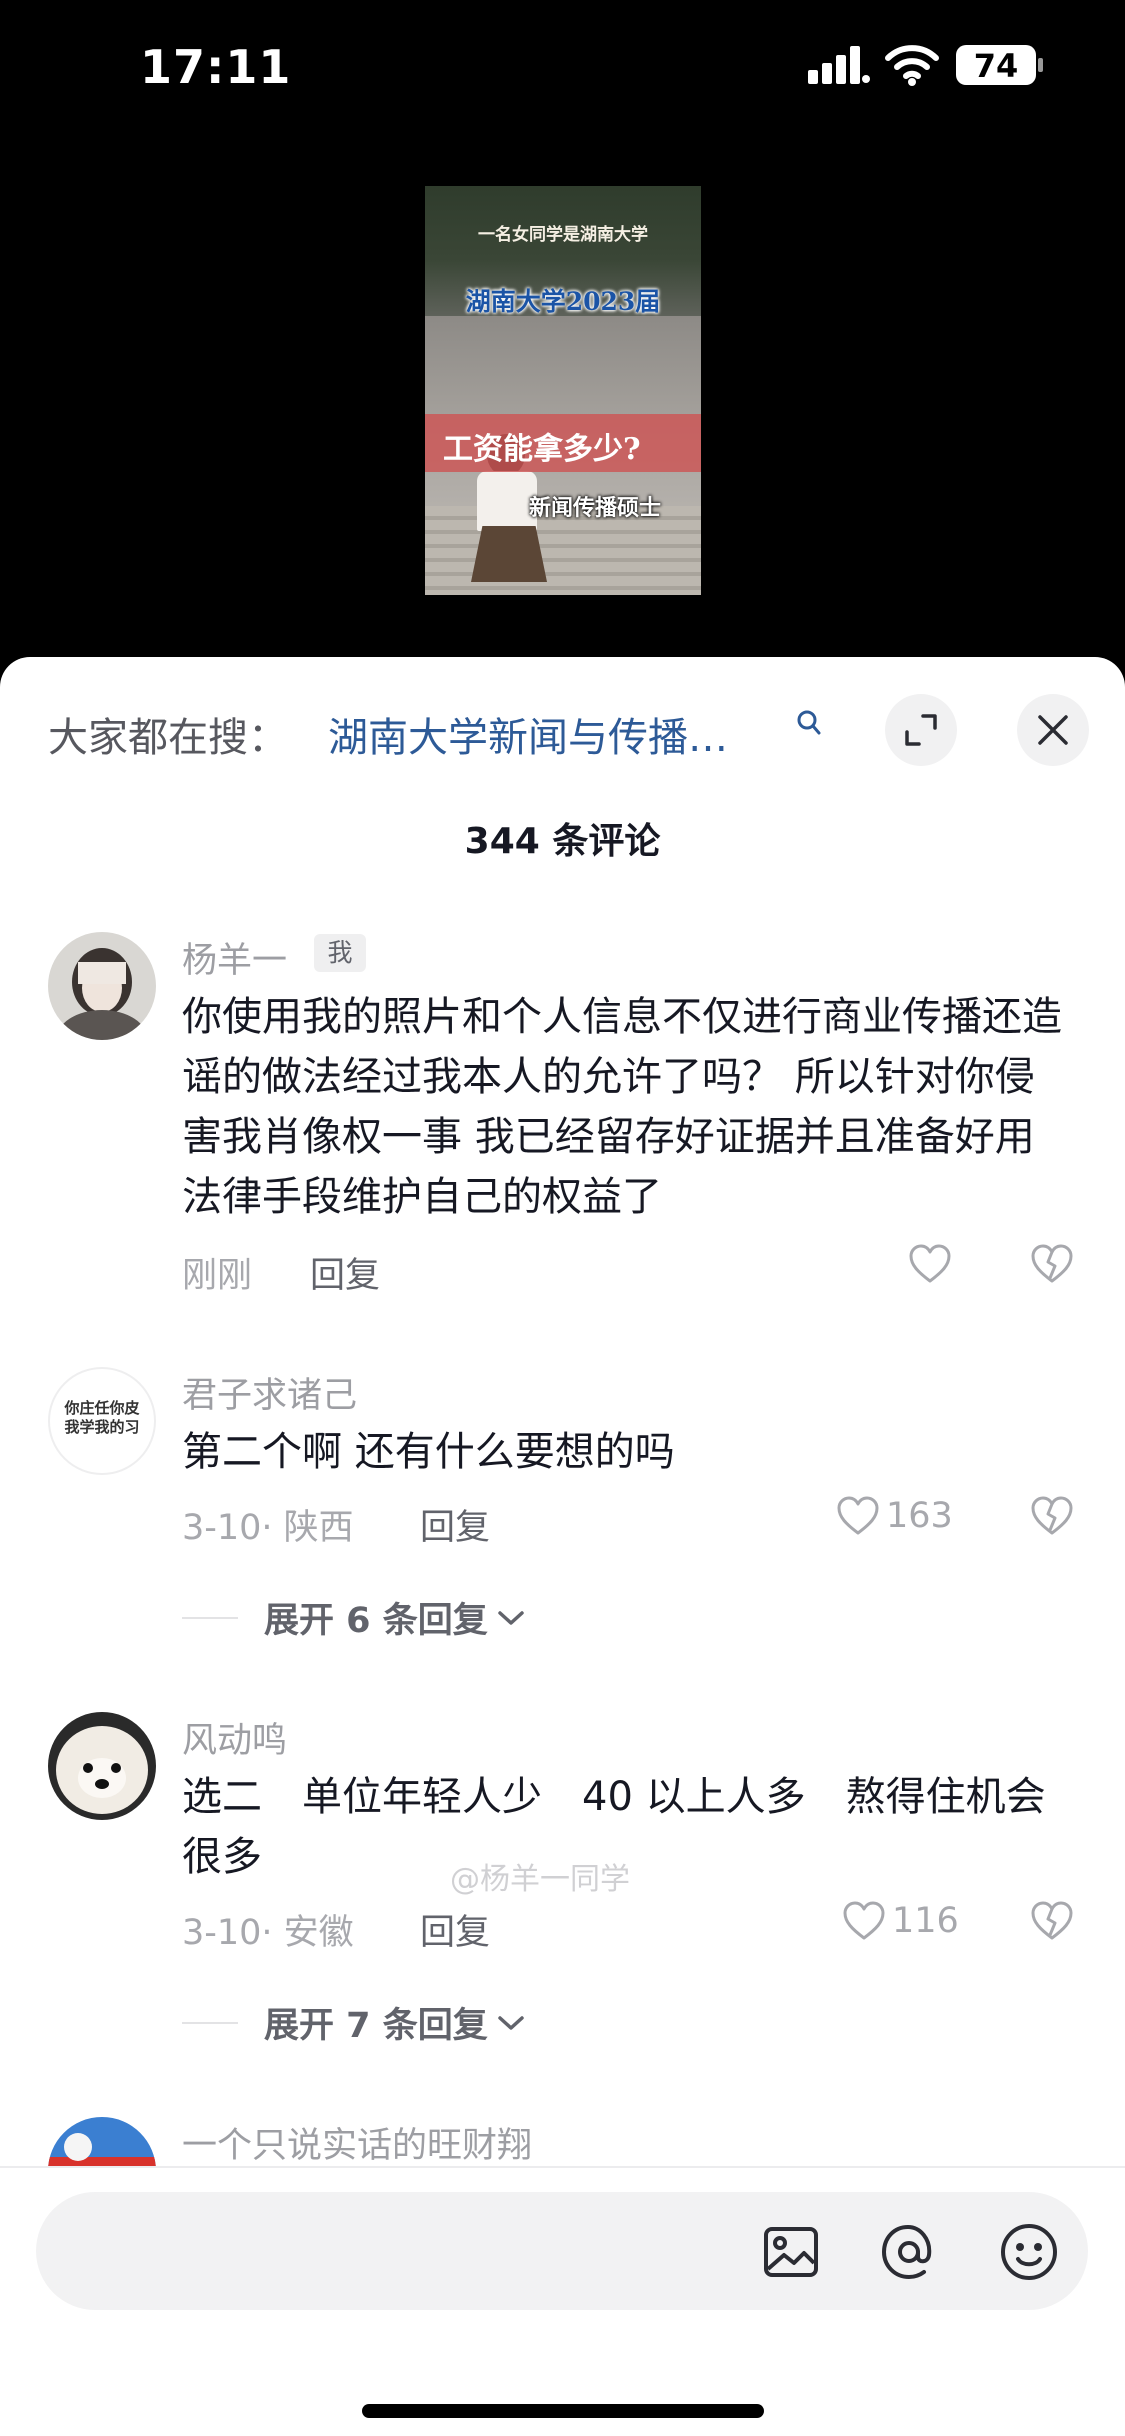 Image resolution: width=1125 pixels, height=2436 pixels. What do you see at coordinates (428, 1452) in the screenshot?
I see `comment-text: 第二个啊 还有什么要想的吗` at bounding box center [428, 1452].